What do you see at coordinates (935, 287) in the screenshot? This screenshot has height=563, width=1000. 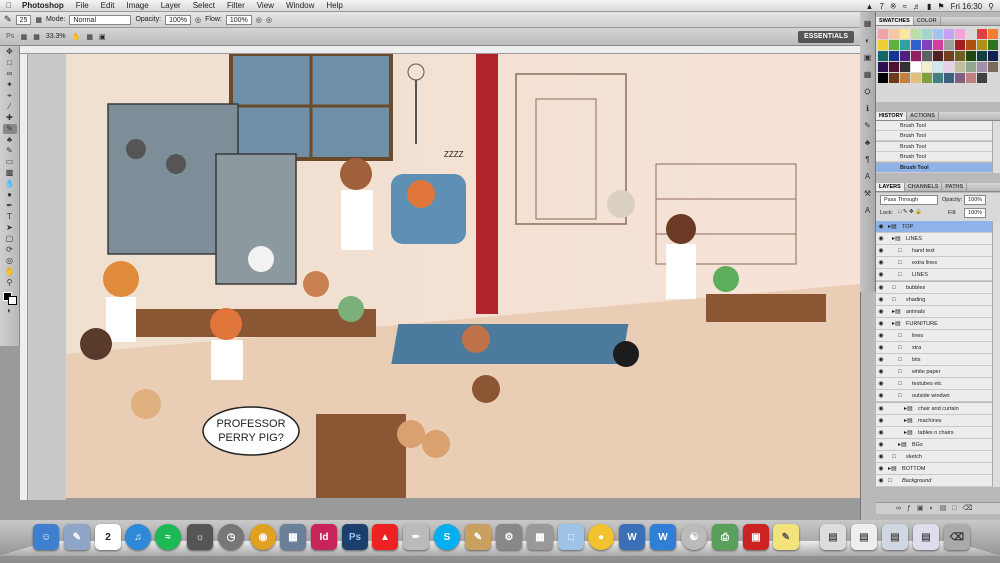 I see `layer-row: ◉ □ bubbles` at bounding box center [935, 287].